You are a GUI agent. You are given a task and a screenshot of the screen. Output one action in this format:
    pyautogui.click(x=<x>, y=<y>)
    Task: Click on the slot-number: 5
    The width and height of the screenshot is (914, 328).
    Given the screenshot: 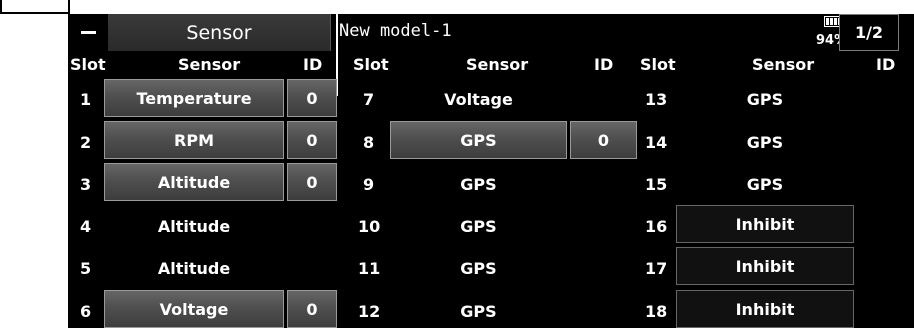 What is the action you would take?
    pyautogui.click(x=86, y=268)
    